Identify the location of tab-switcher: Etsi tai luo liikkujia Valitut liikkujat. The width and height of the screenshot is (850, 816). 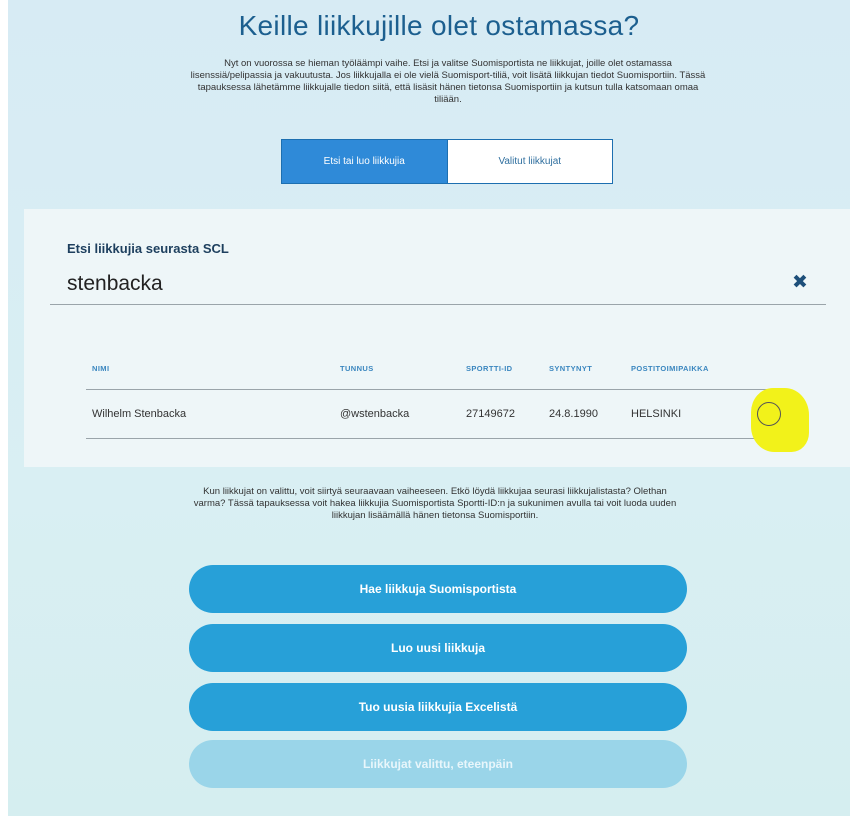
(447, 161).